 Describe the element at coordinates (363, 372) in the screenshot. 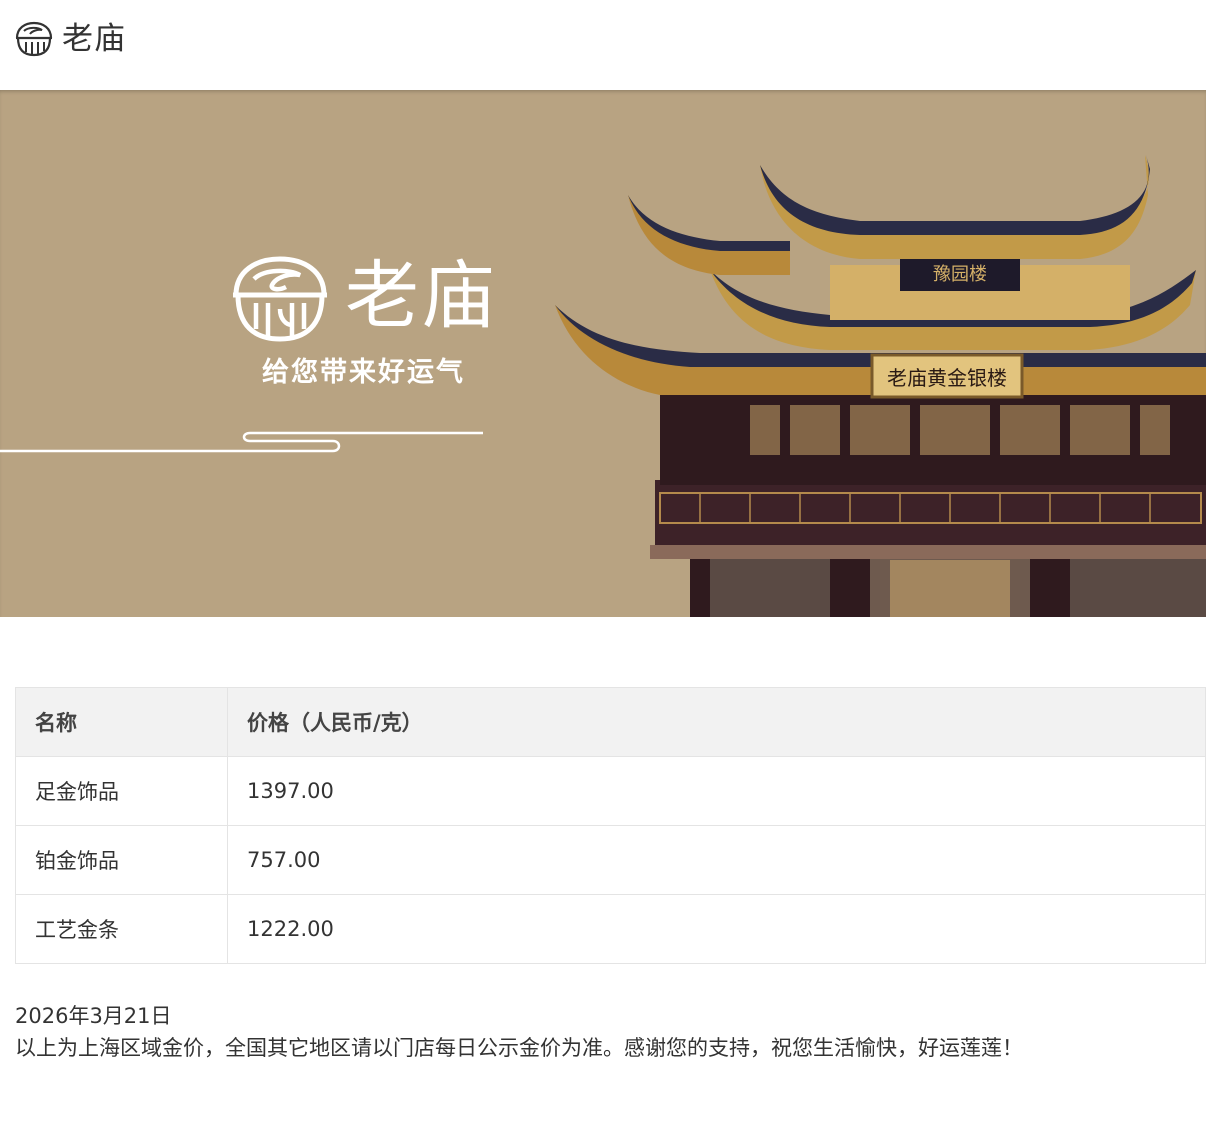

I see `banner-slogan: 给您带来好运气` at that location.